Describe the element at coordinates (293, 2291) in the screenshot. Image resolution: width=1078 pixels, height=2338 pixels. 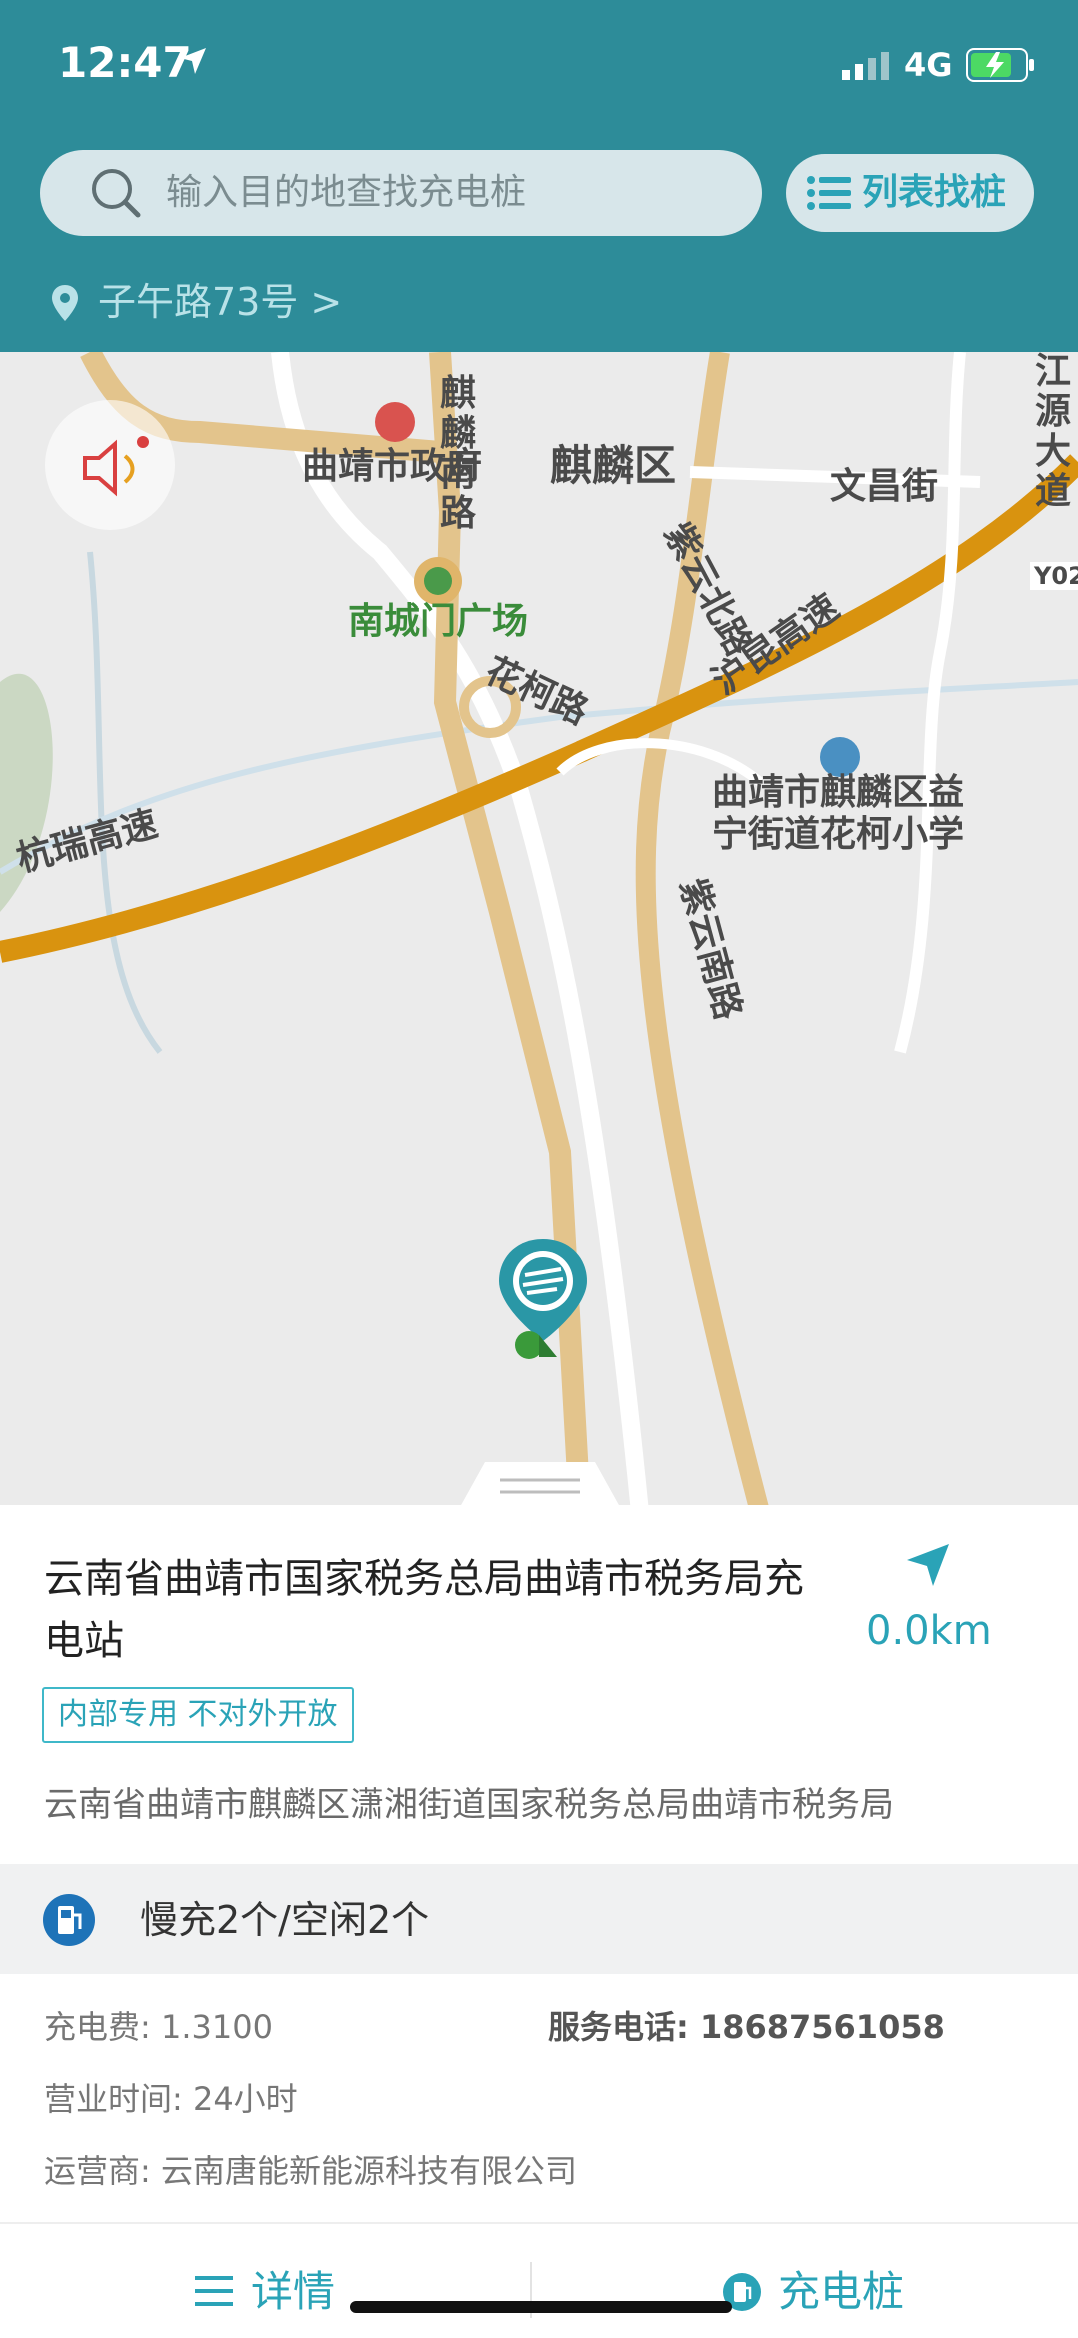
I see `tab-detail-label: 详情` at that location.